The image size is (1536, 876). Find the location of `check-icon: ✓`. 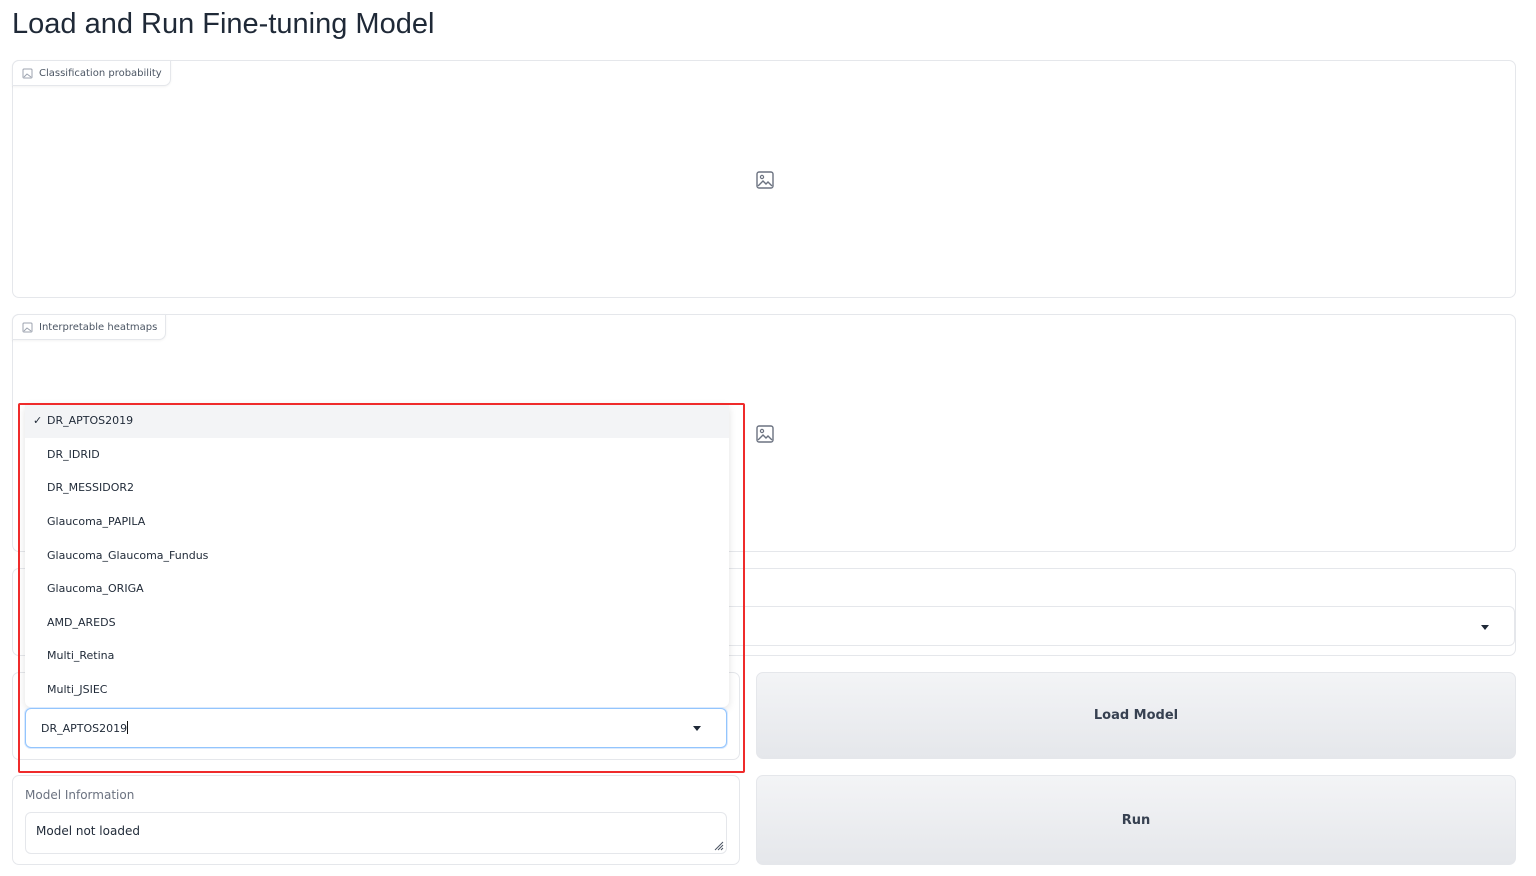

check-icon: ✓ is located at coordinates (38, 421).